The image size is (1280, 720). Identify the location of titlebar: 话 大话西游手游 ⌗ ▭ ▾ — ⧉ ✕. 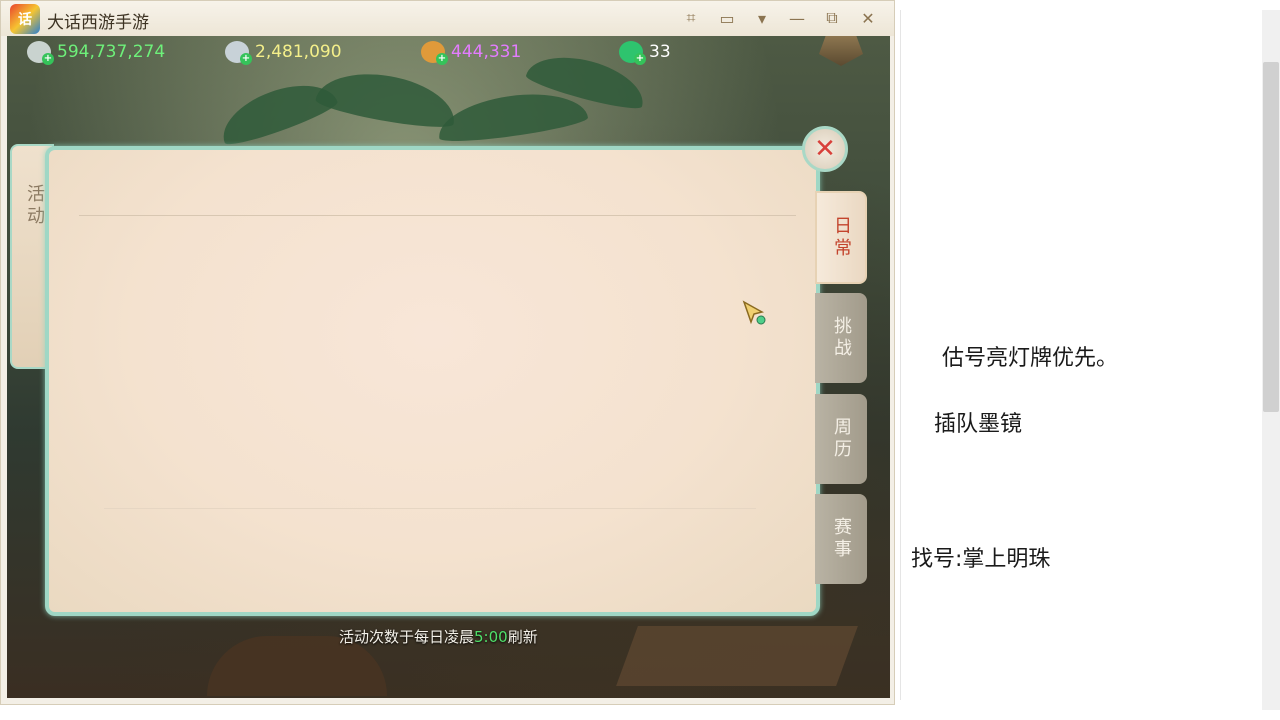
(447, 18).